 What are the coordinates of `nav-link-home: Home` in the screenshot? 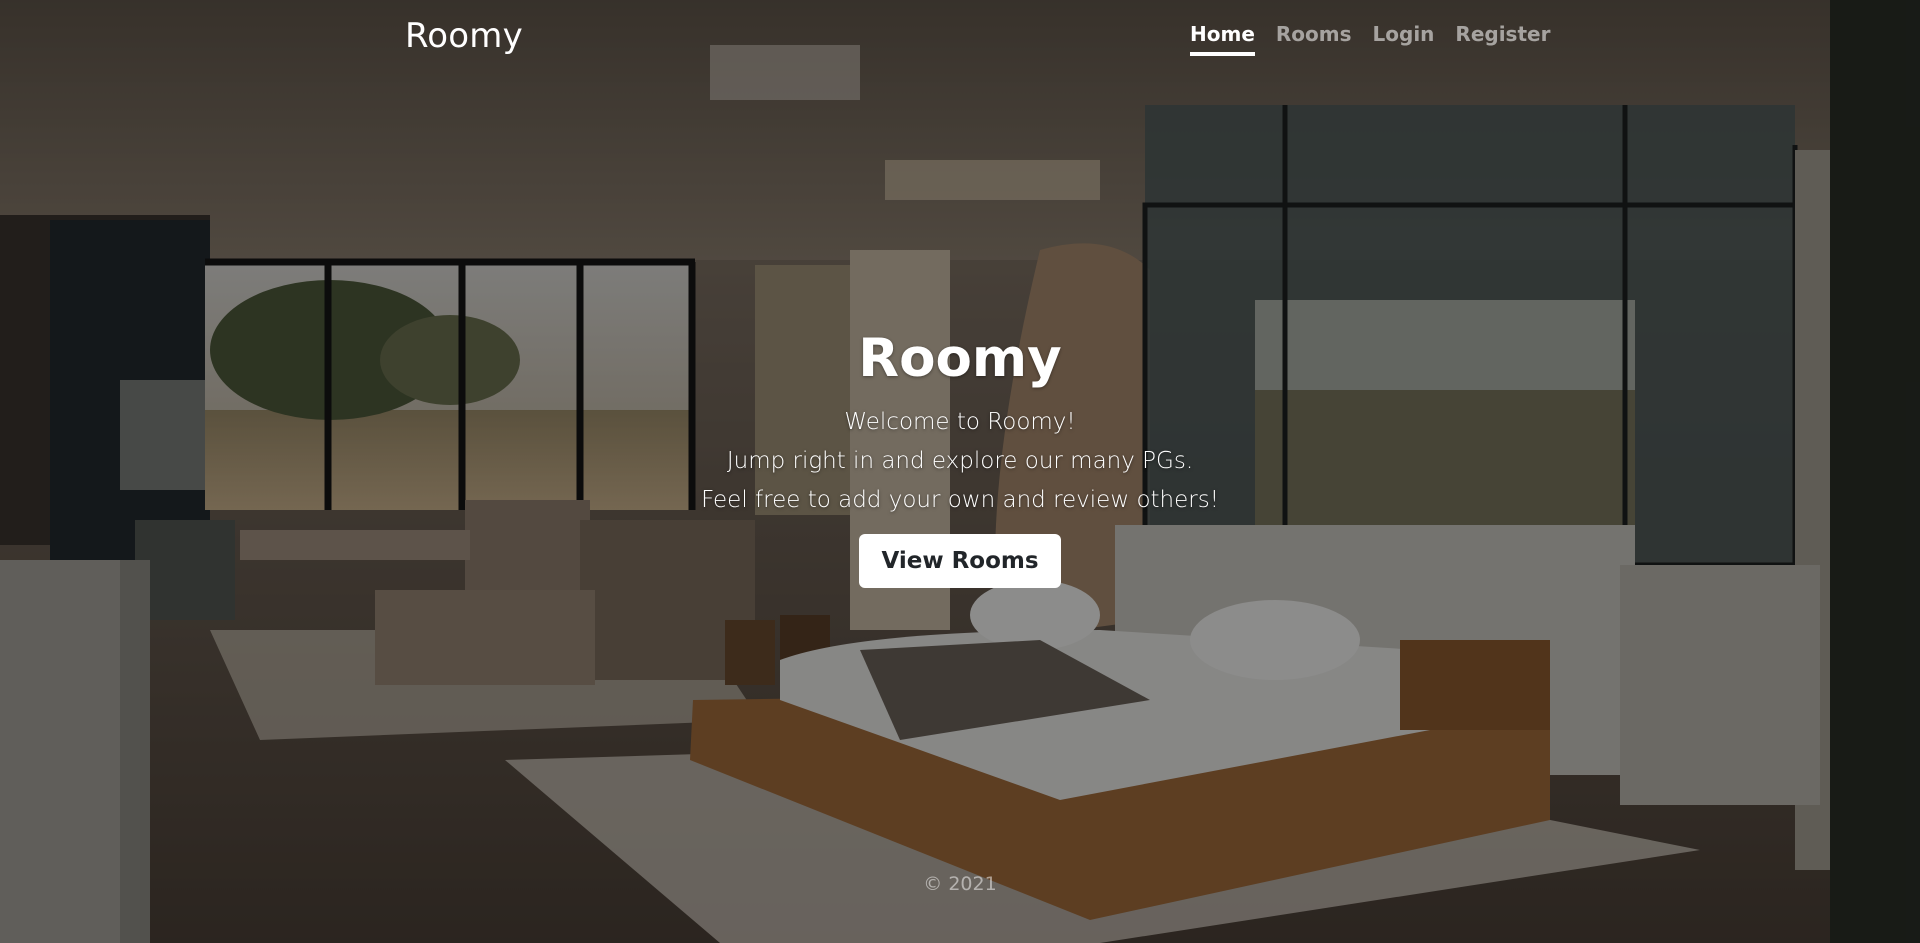 It's located at (1222, 39).